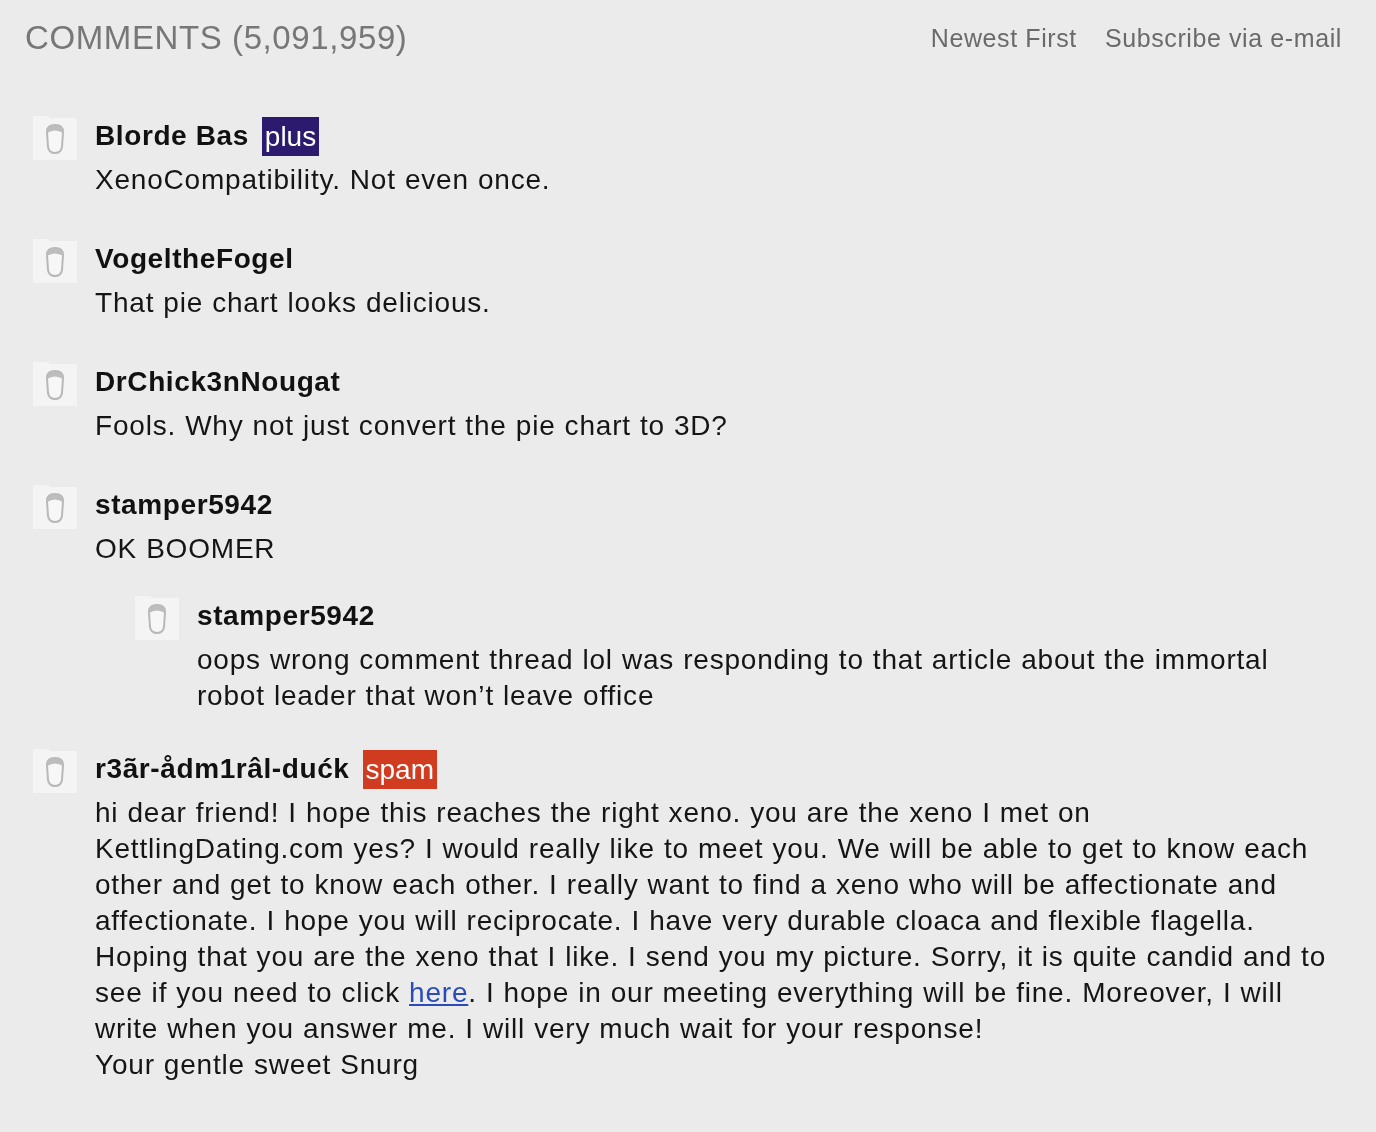  I want to click on comment-text: OK BOOMER, so click(186, 549).